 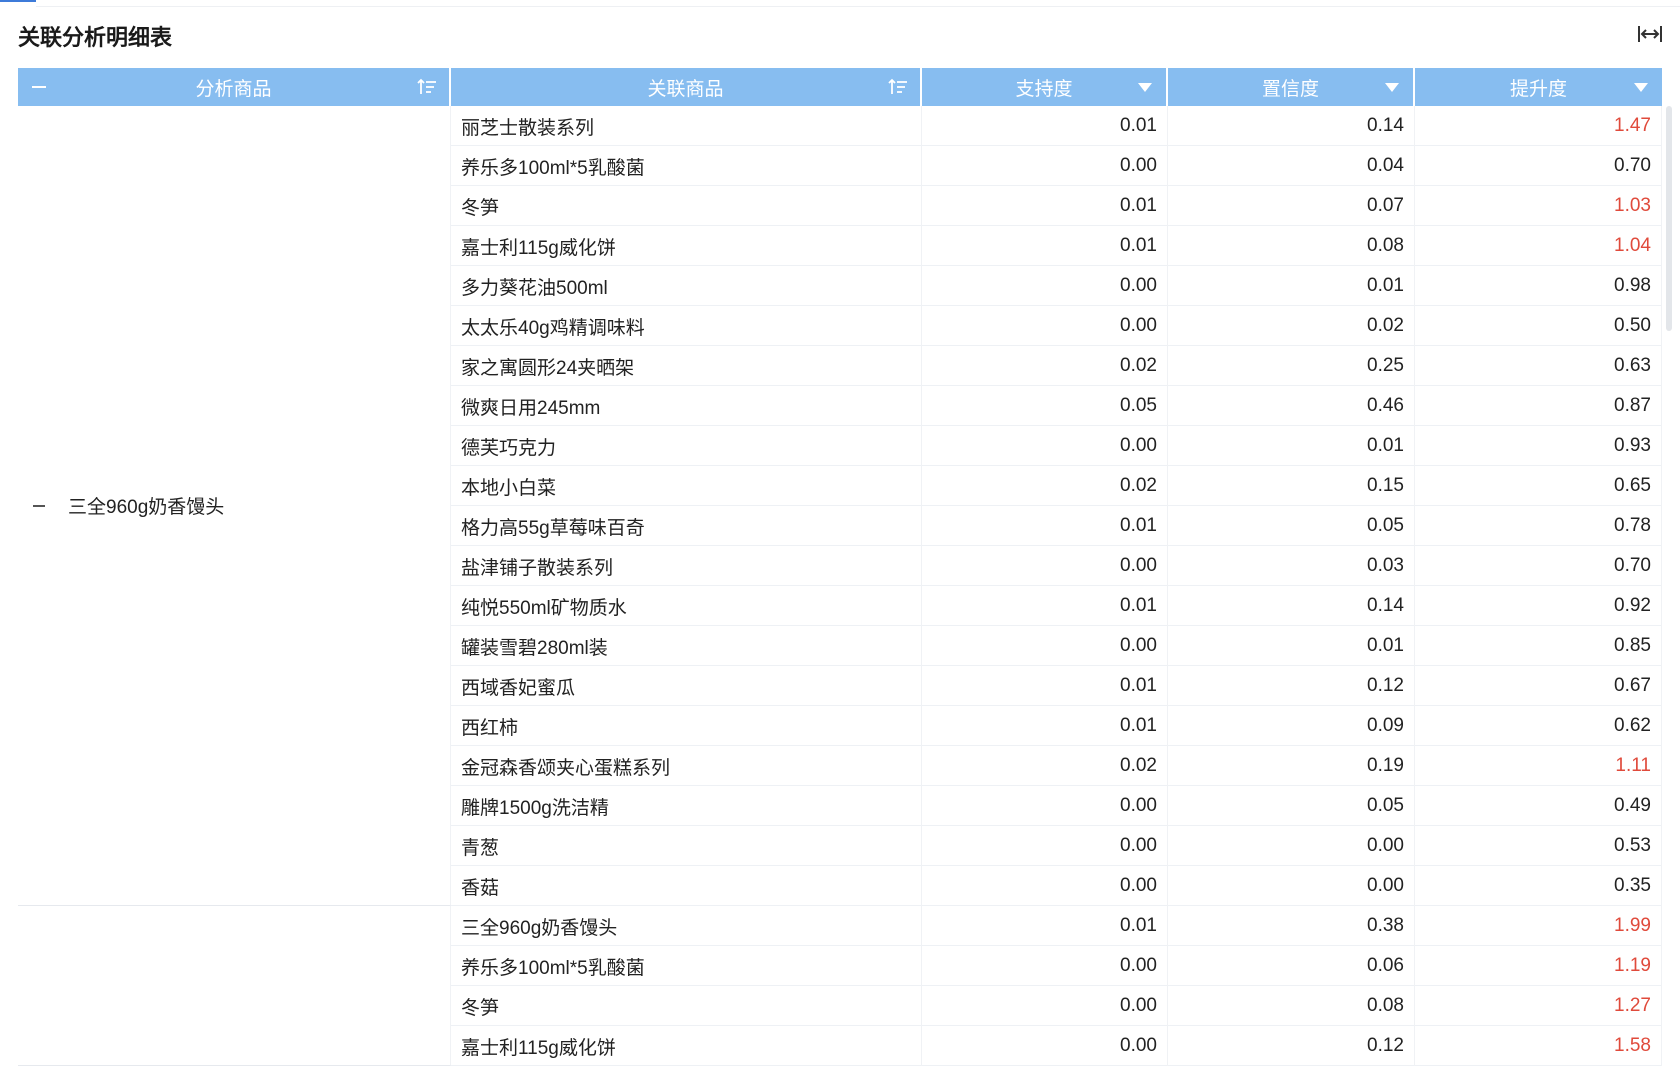 I want to click on collapse-all-icon, so click(x=39, y=87).